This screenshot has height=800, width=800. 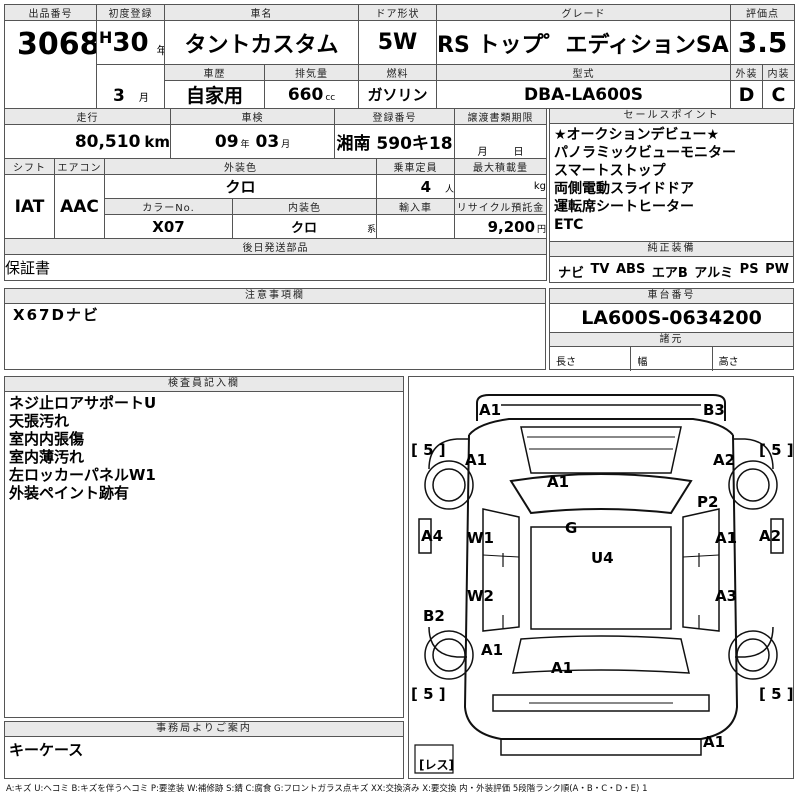 What do you see at coordinates (39, 421) in the screenshot?
I see `inspector-line: 天張汚れ` at bounding box center [39, 421].